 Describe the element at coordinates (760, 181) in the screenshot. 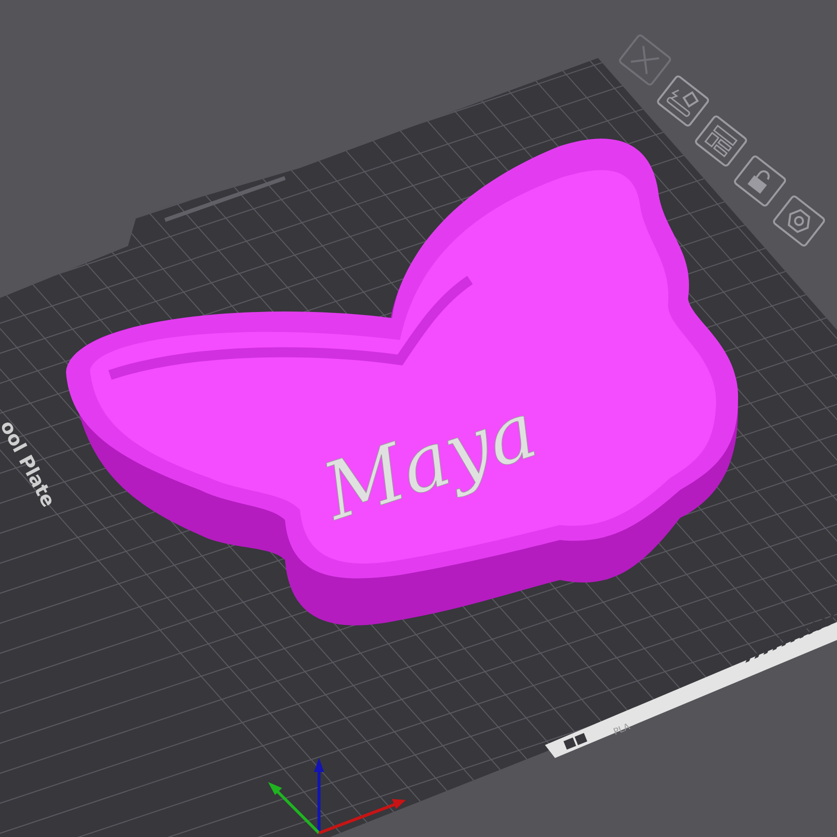

I see `lock-icon` at that location.